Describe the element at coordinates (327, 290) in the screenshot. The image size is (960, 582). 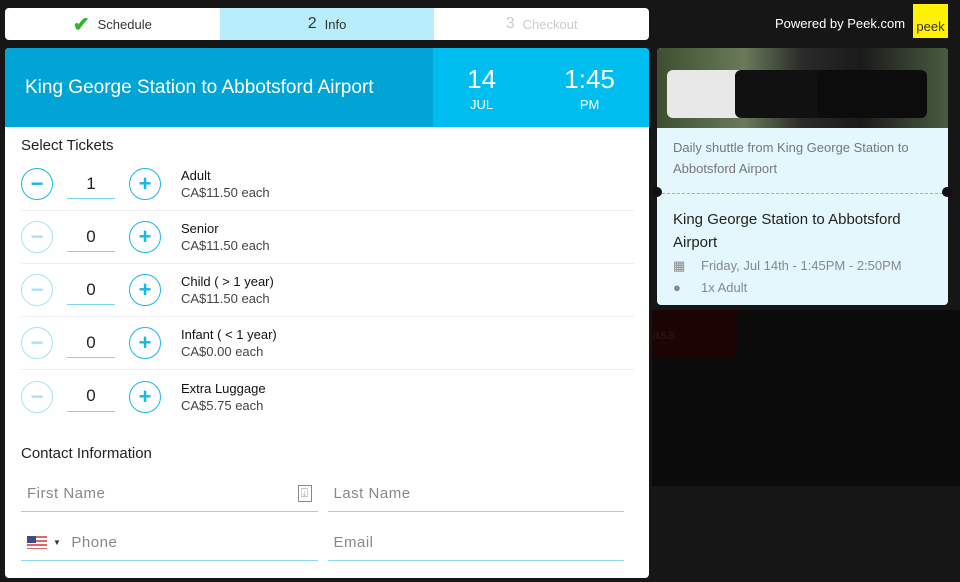
I see `ticket-row: − + Child ( > 1 year) CA$11.50 each` at that location.